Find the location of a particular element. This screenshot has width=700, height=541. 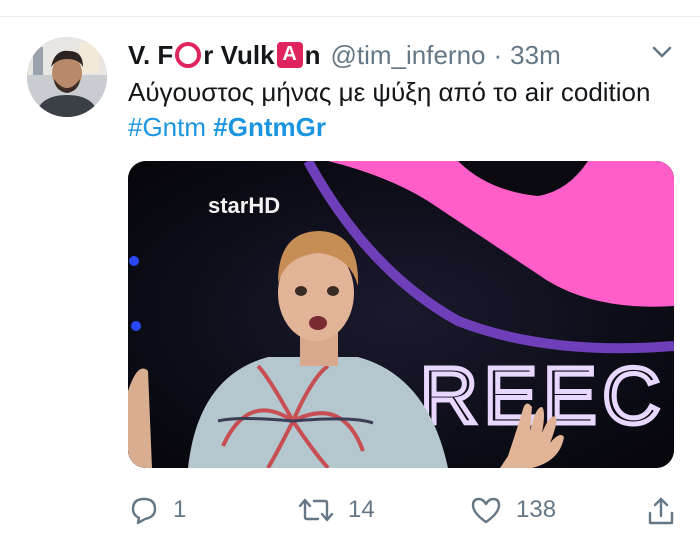

share-icon is located at coordinates (661, 511).